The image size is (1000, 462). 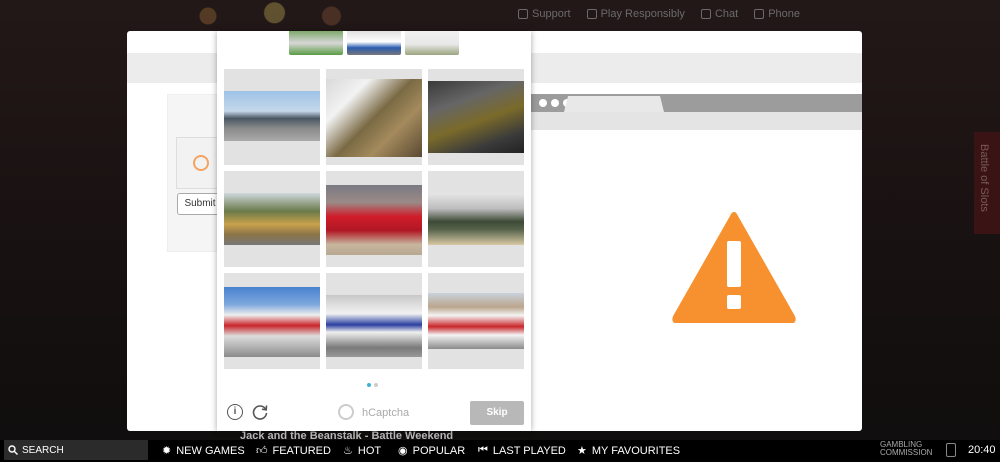 I want to click on chat-link: Chat, so click(x=719, y=14).